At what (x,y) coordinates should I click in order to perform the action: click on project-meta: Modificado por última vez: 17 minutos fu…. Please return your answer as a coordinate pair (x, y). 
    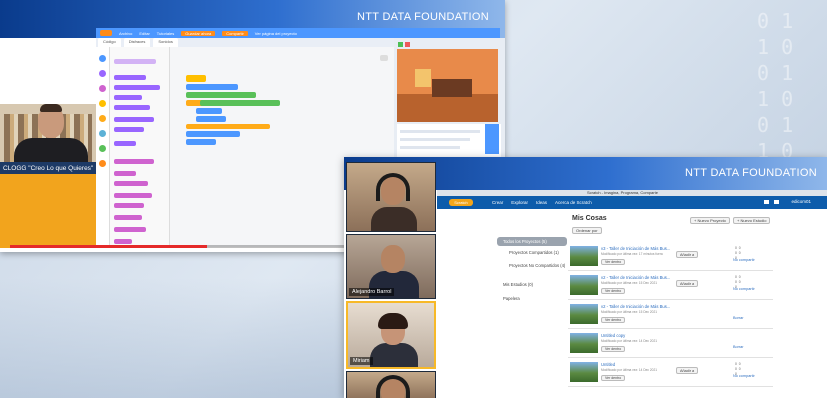
    Looking at the image, I should click on (632, 254).